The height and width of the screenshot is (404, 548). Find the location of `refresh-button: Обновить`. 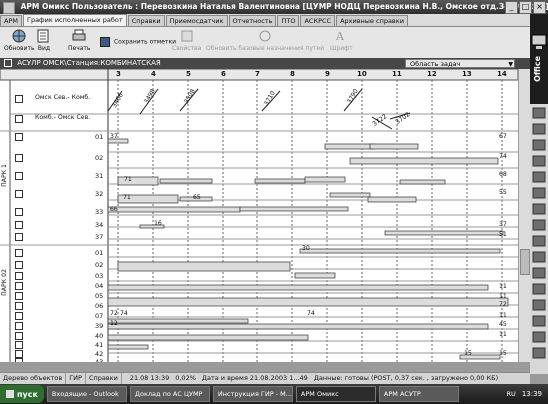

refresh-button: Обновить is located at coordinates (19, 40).